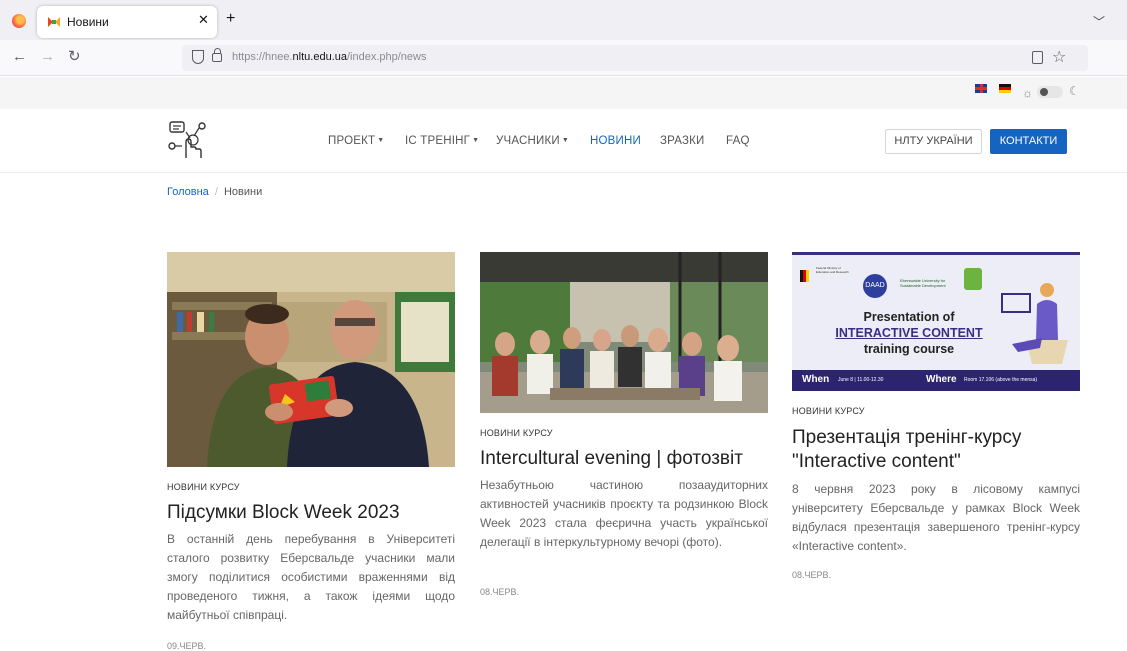 The image size is (1127, 651). I want to click on uk-flag-icon, so click(981, 88).